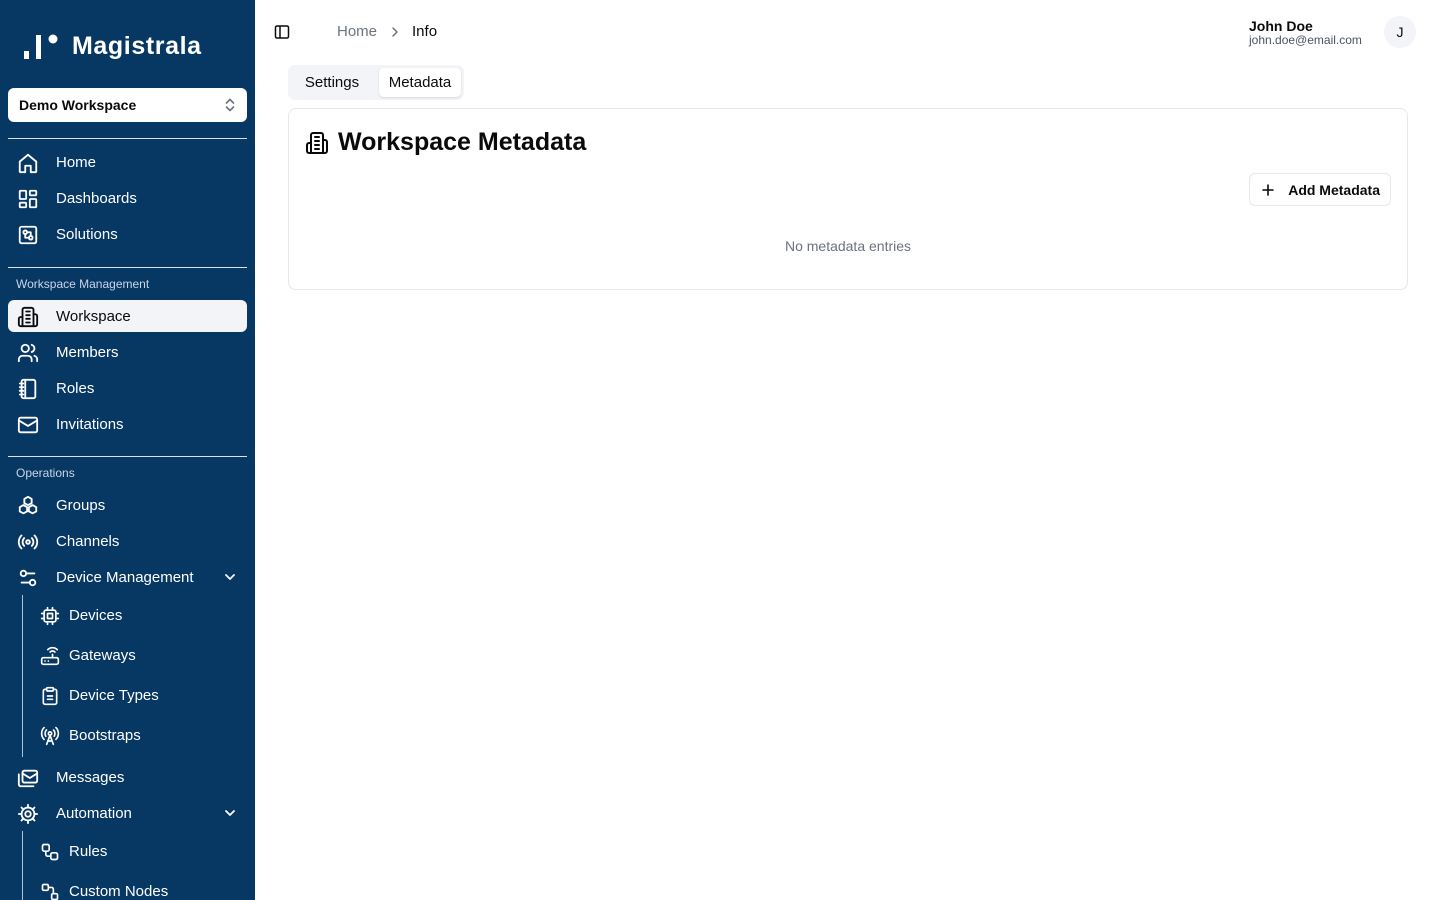  I want to click on sidebar-item-label: Device Management, so click(125, 577).